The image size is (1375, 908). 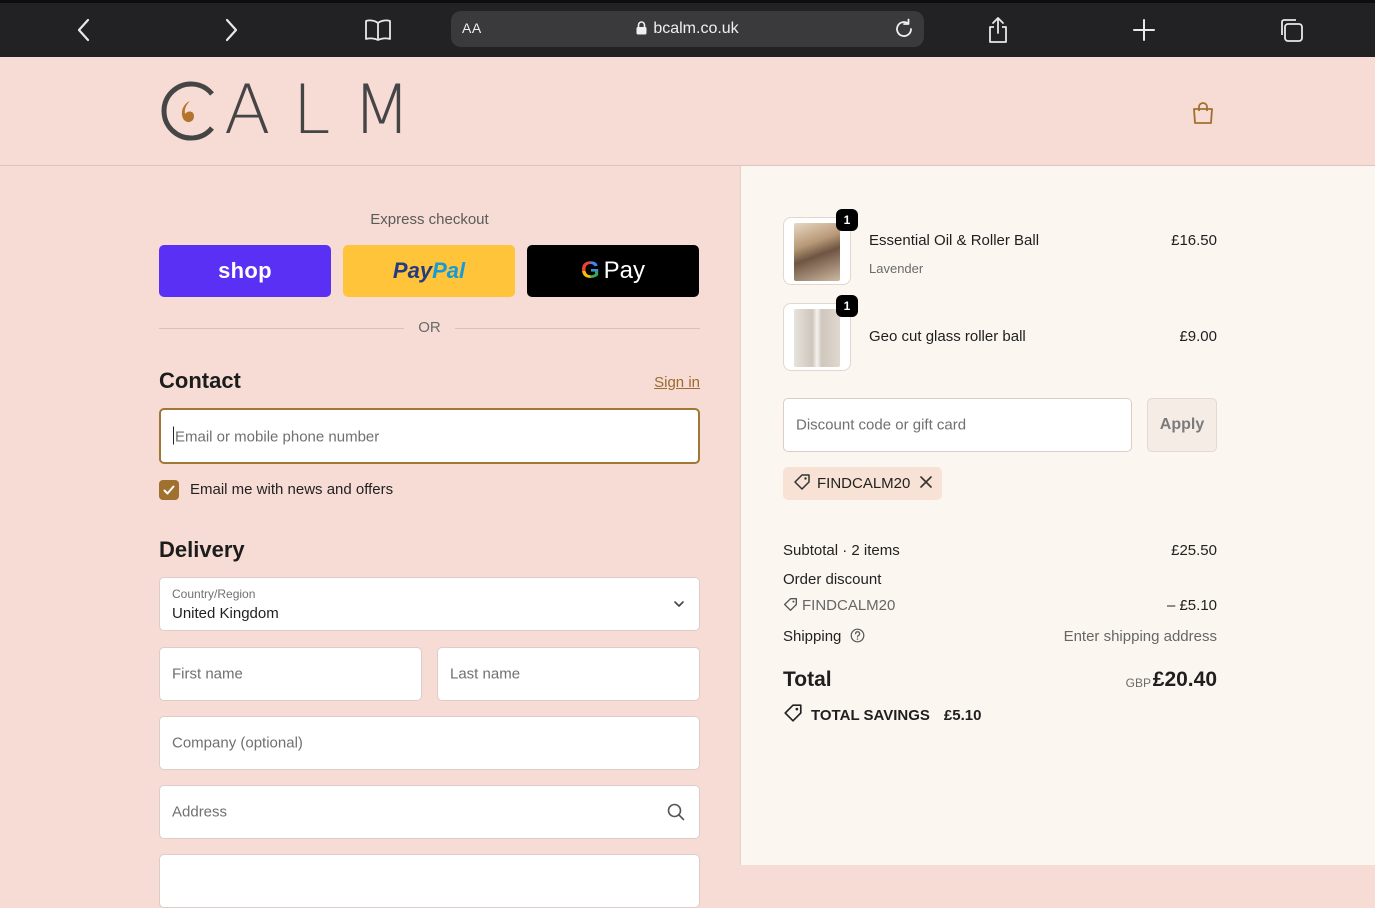 I want to click on site-header: ALM, so click(x=687, y=111).